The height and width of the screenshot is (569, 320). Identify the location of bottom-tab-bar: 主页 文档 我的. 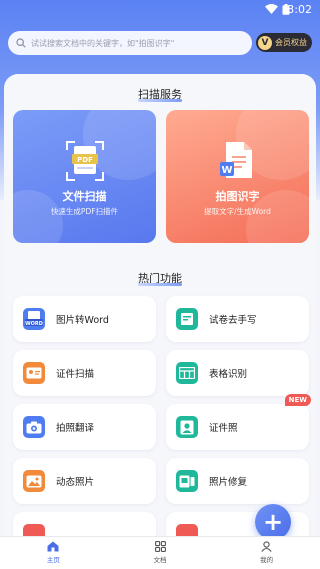
(160, 552).